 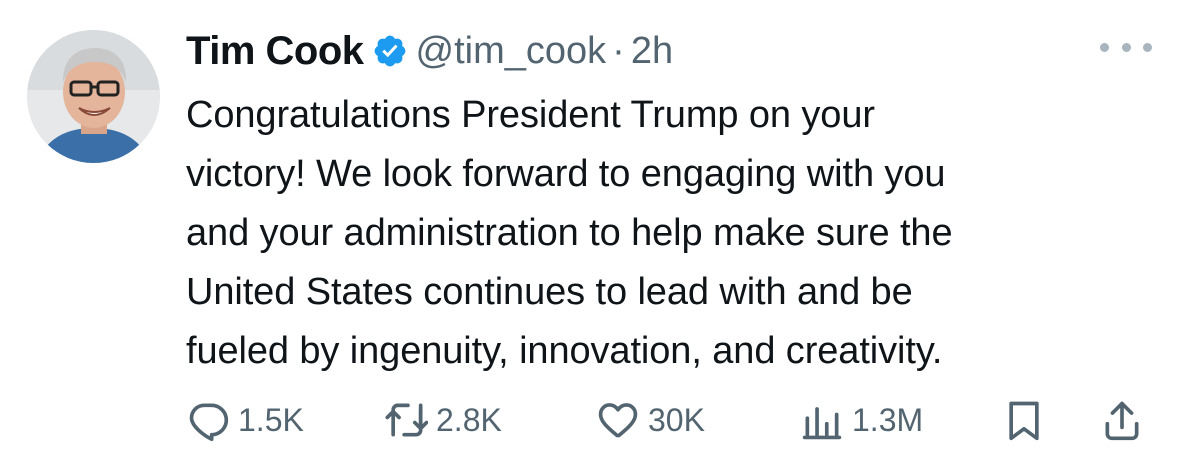 What do you see at coordinates (618, 420) in the screenshot?
I see `heart-icon` at bounding box center [618, 420].